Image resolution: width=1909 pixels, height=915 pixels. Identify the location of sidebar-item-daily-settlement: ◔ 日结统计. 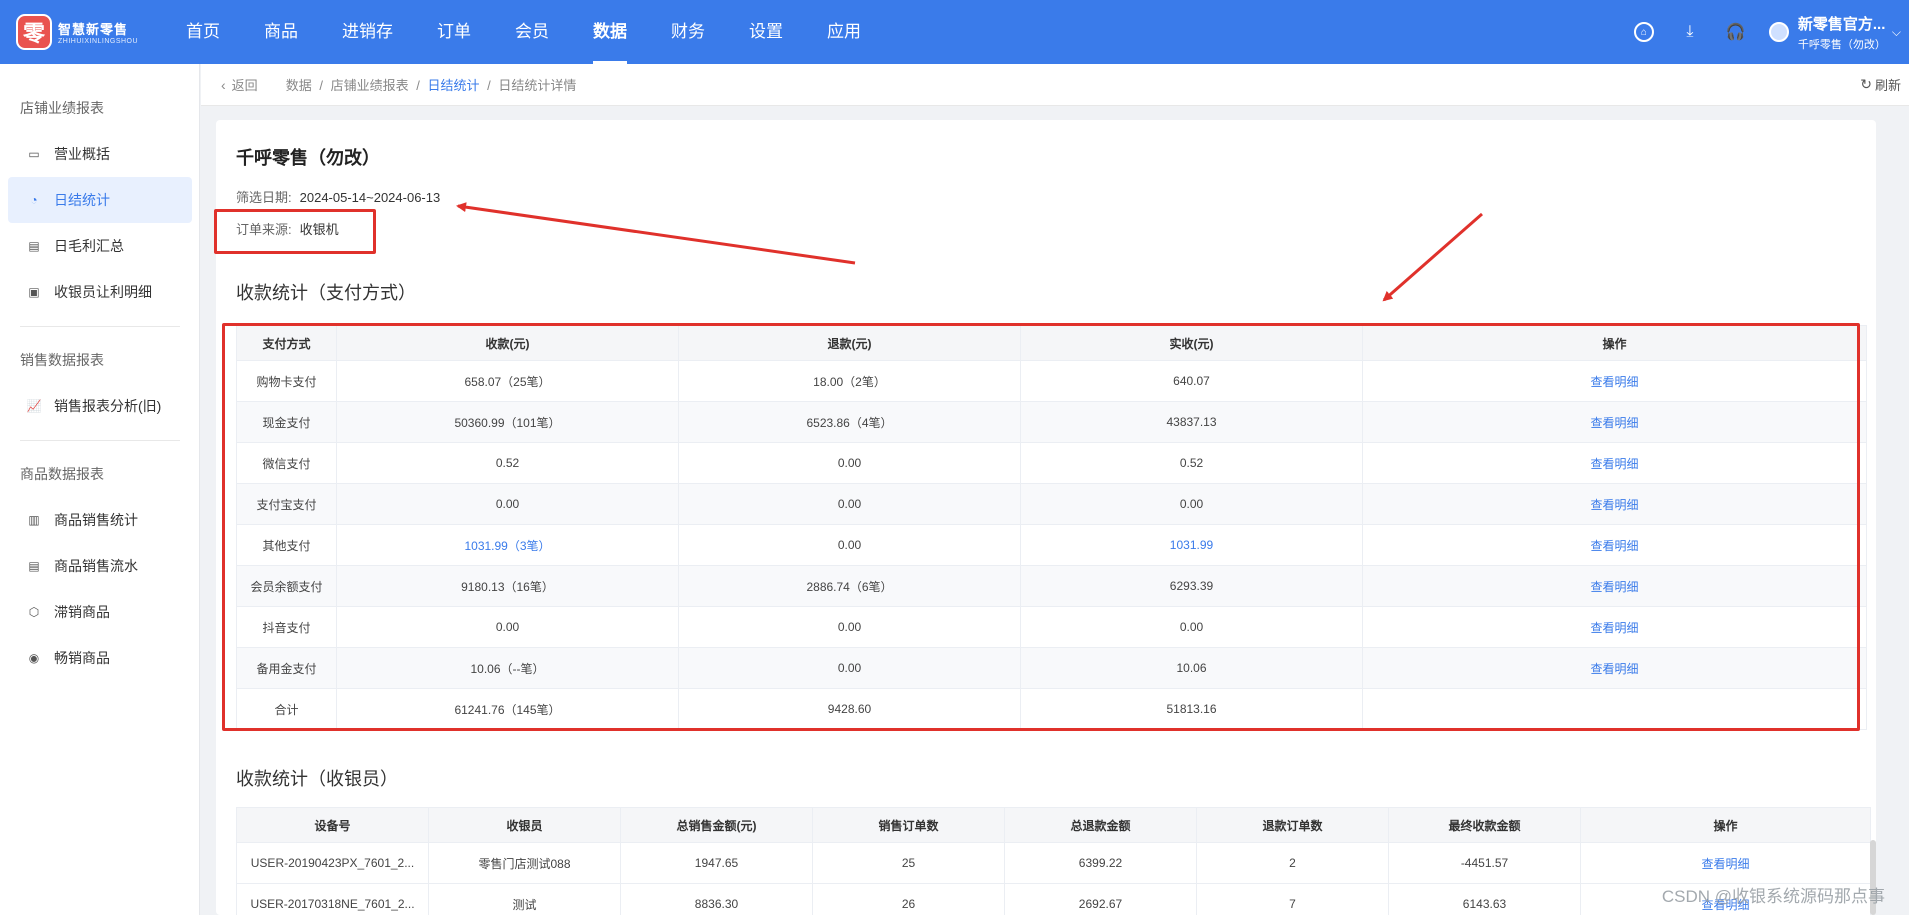
(100, 200).